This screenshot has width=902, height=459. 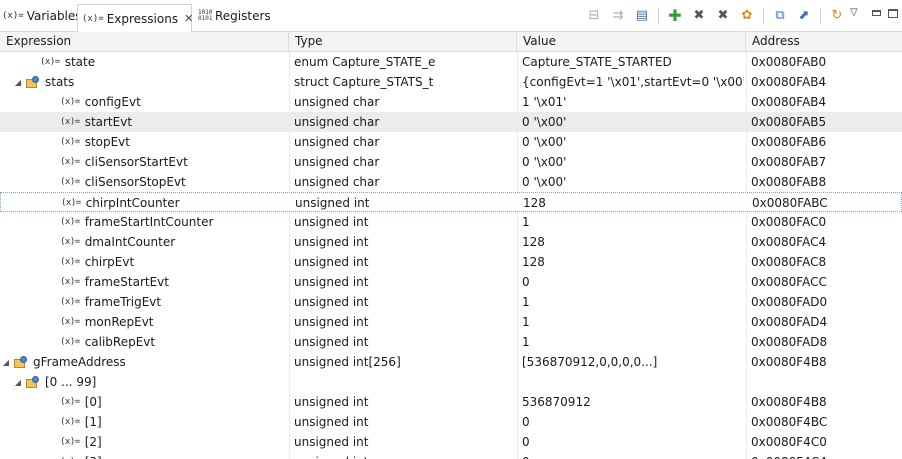 What do you see at coordinates (451, 455) in the screenshot?
I see `table-row: (x)=[3] unsigned int 0 0x0080F4C4` at bounding box center [451, 455].